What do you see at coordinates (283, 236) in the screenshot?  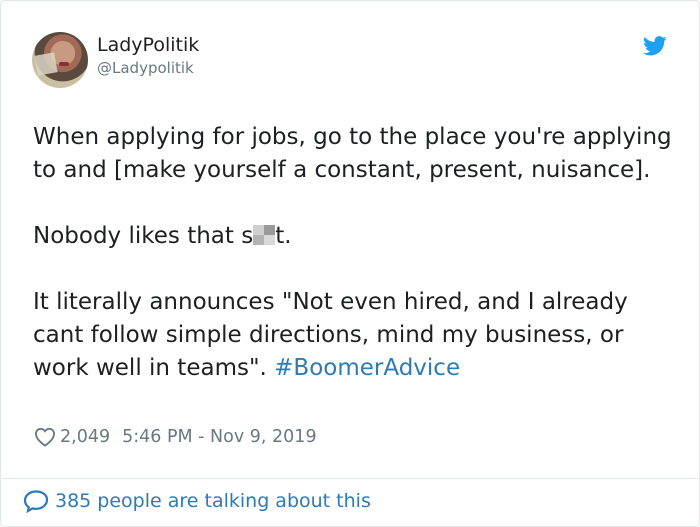 I see `tweet-text-span: t.` at bounding box center [283, 236].